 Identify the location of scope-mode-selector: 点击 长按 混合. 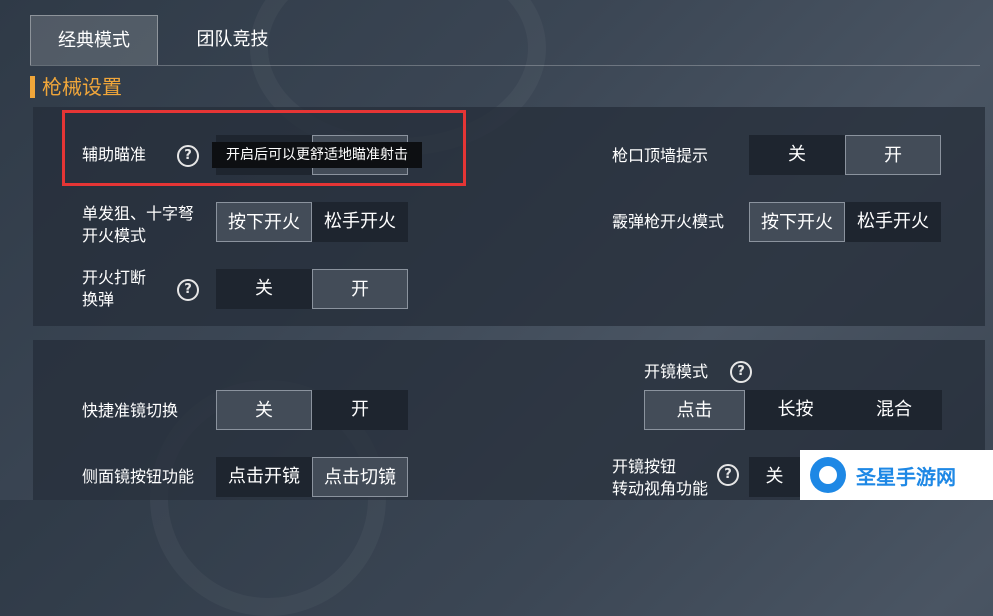
(793, 410).